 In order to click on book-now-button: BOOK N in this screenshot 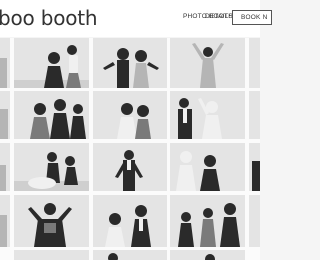, I will do `click(252, 17)`.